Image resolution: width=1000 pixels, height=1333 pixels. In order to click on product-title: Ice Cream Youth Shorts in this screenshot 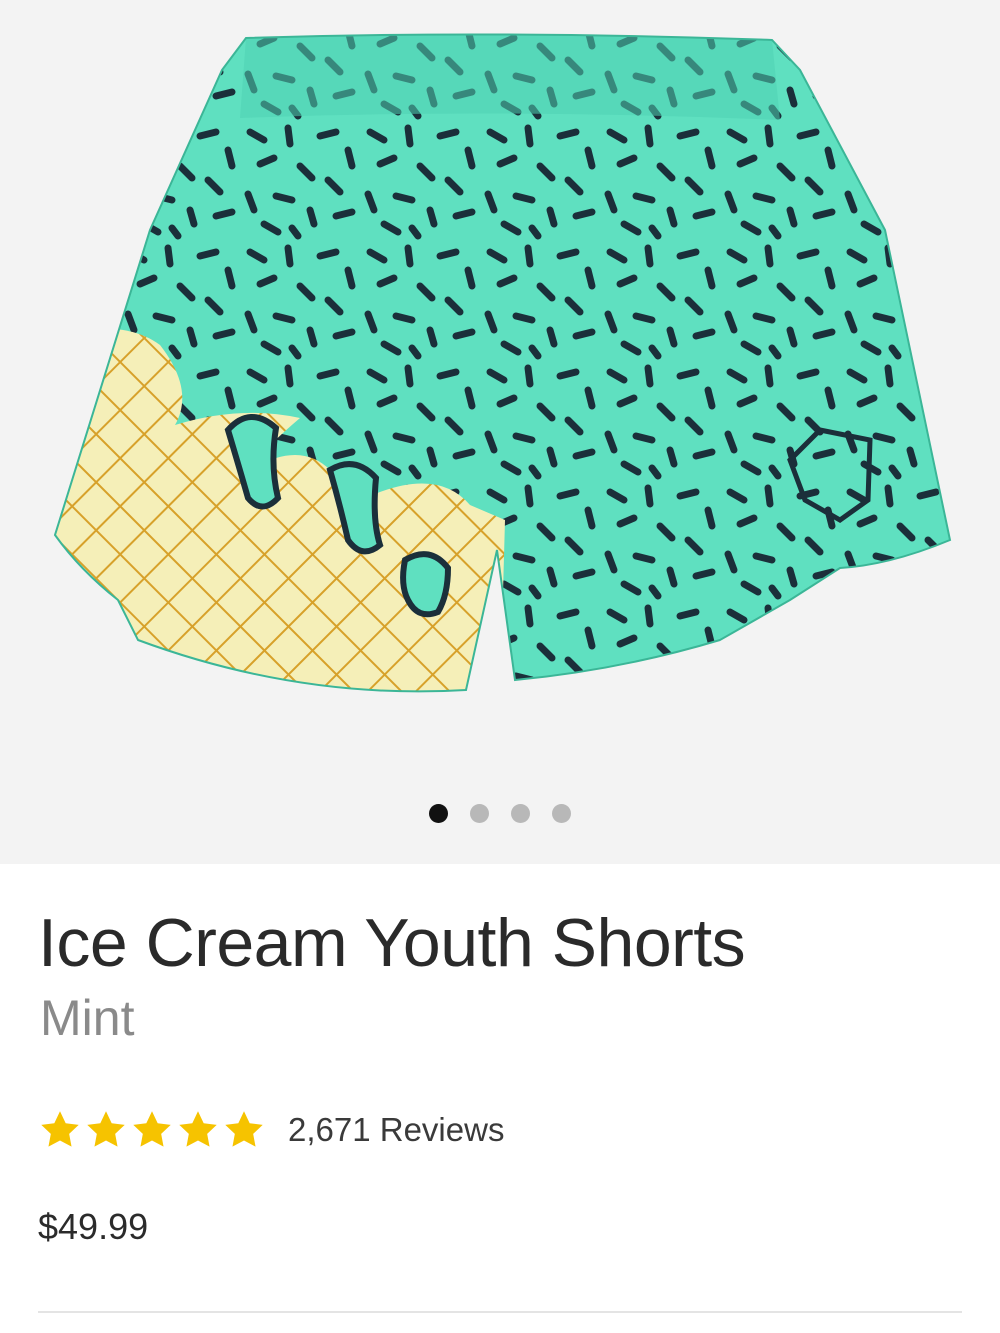, I will do `click(392, 943)`.